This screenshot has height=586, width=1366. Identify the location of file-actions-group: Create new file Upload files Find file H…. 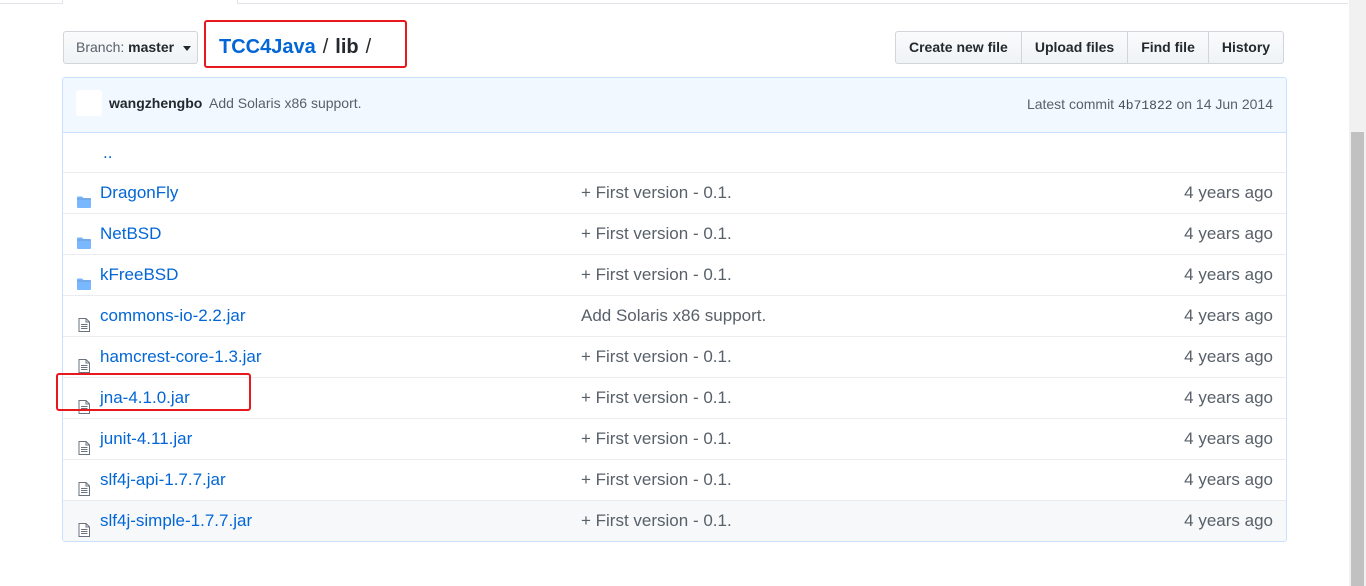
(1090, 47).